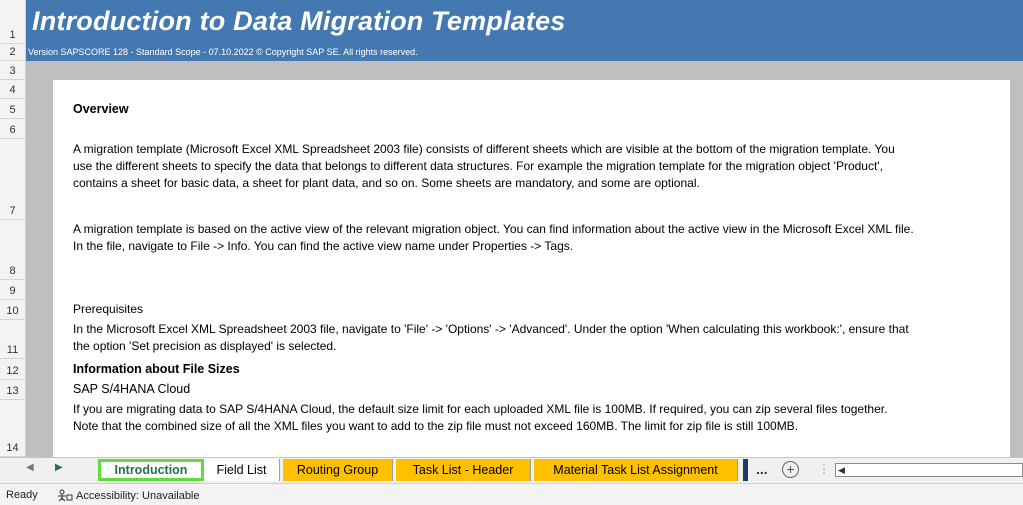 Image resolution: width=1023 pixels, height=505 pixels. Describe the element at coordinates (59, 467) in the screenshot. I see `scroll-tabs-right-icon: ▶` at that location.